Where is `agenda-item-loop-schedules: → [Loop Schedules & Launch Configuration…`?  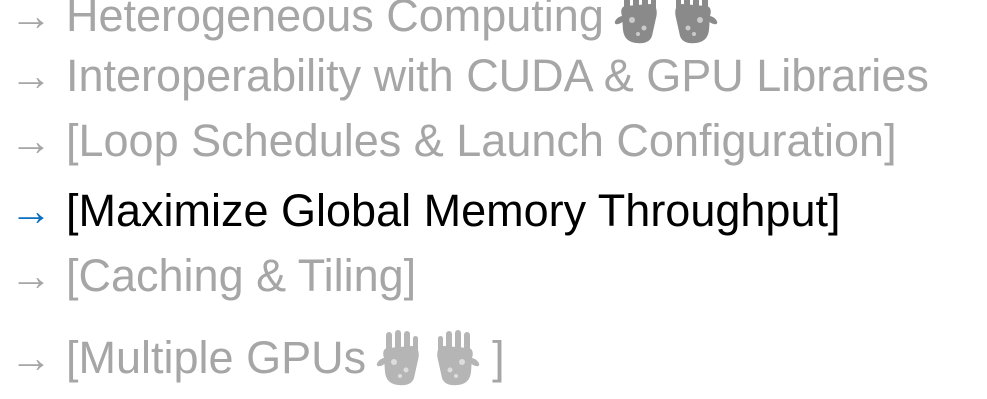
agenda-item-loop-schedules: → [Loop Schedules & Launch Configuration… is located at coordinates (453, 141).